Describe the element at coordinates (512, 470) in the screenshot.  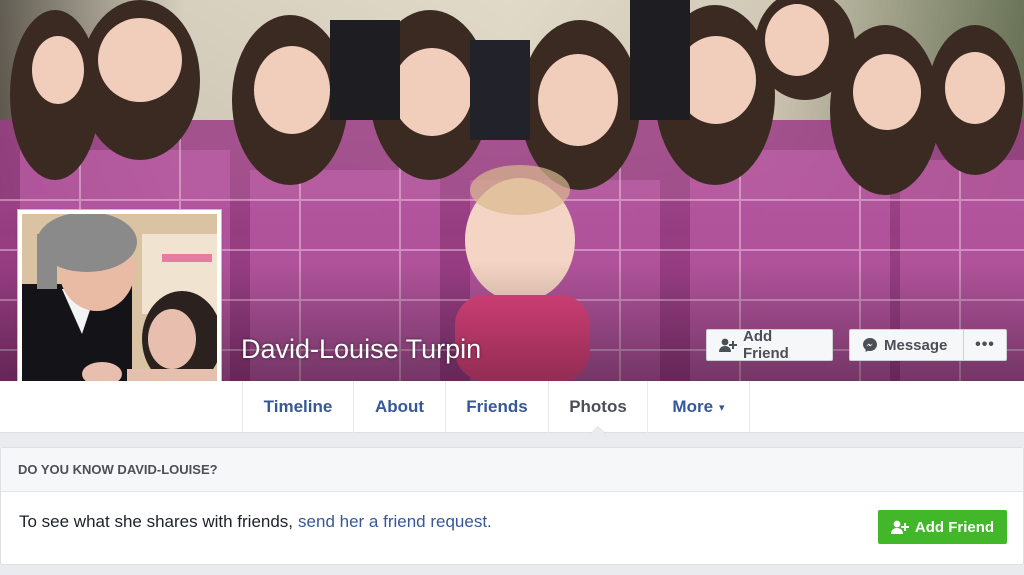
I see `card-title: DO YOU KNOW DAVID-LOUISE?` at that location.